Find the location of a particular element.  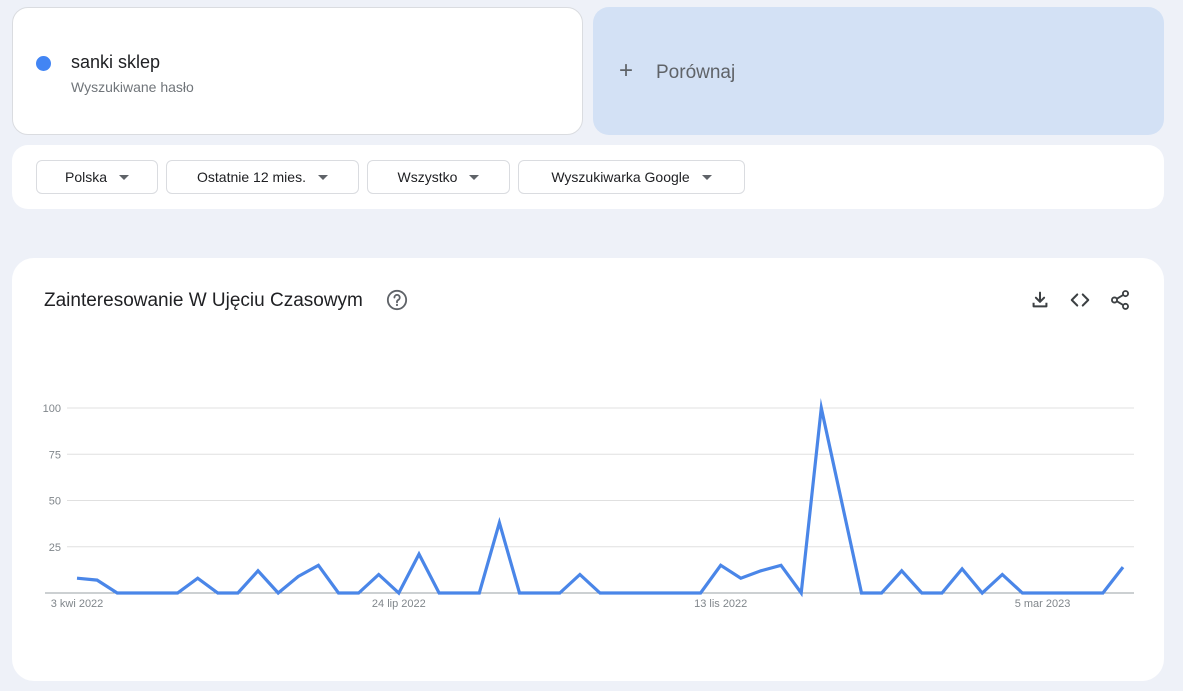

term-color-dot is located at coordinates (43, 63).